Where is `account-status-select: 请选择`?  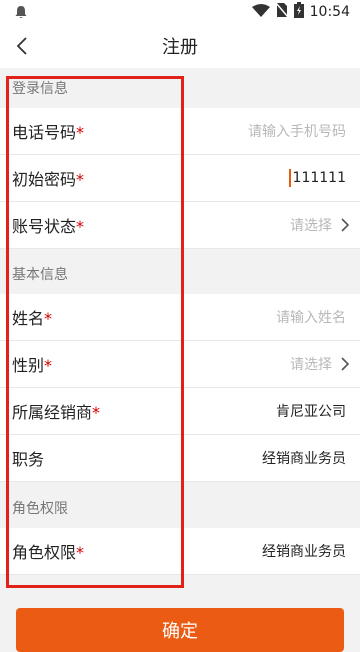
account-status-select: 请选择 is located at coordinates (311, 225).